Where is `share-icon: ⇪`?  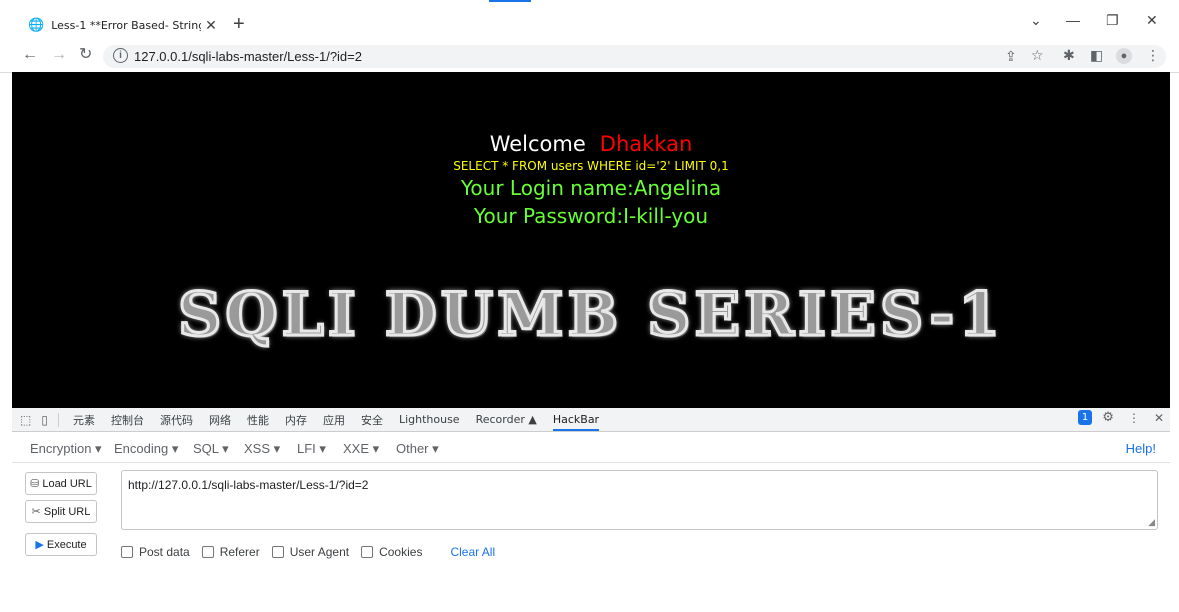 share-icon: ⇪ is located at coordinates (1011, 56).